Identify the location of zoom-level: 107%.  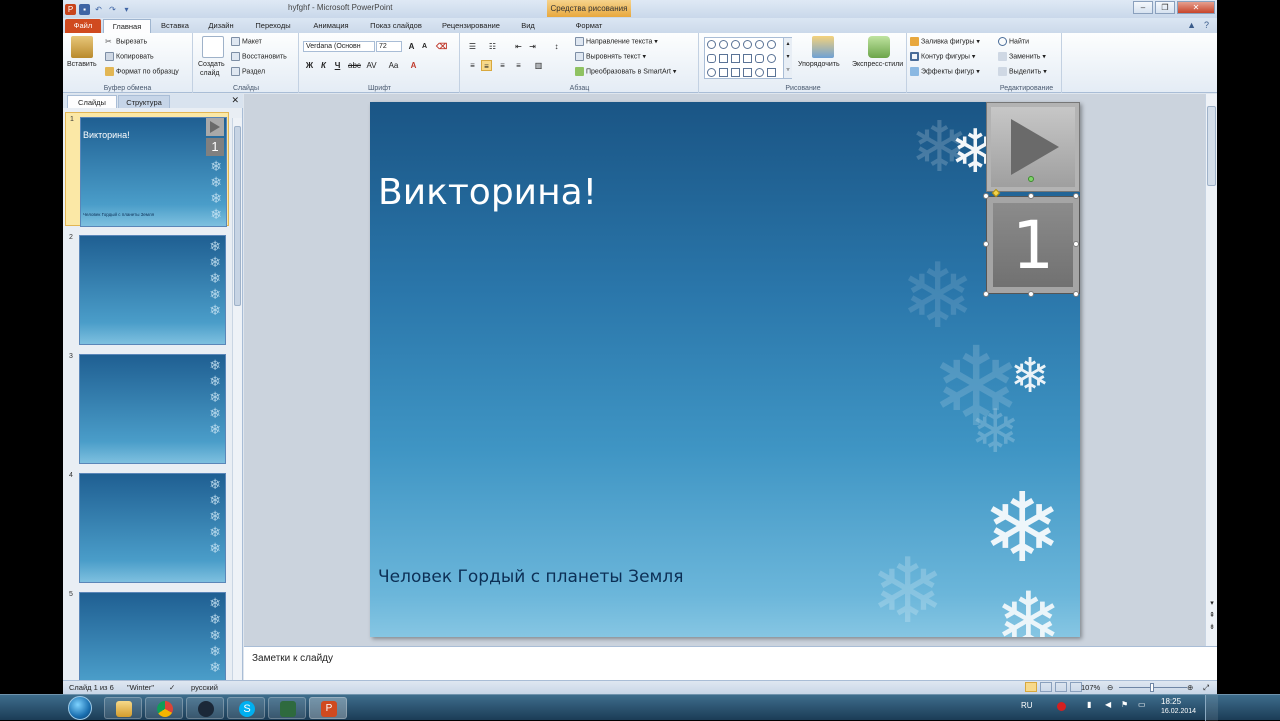
(1090, 687).